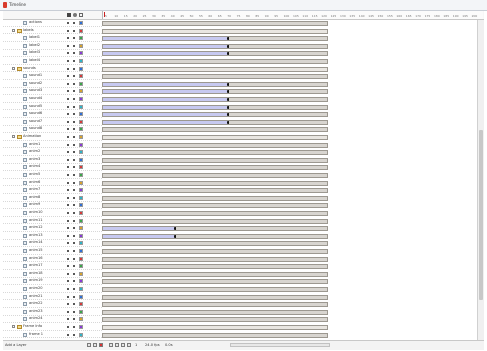  I want to click on lock-all-icon, so click(75, 15).